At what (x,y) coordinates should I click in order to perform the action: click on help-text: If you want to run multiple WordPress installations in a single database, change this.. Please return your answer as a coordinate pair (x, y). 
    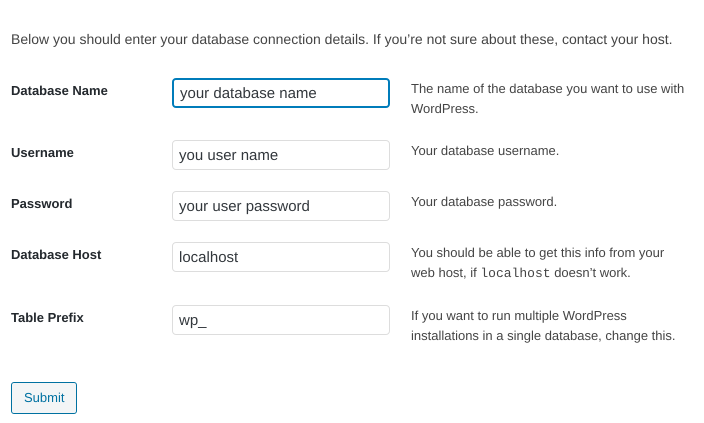
    Looking at the image, I should click on (544, 326).